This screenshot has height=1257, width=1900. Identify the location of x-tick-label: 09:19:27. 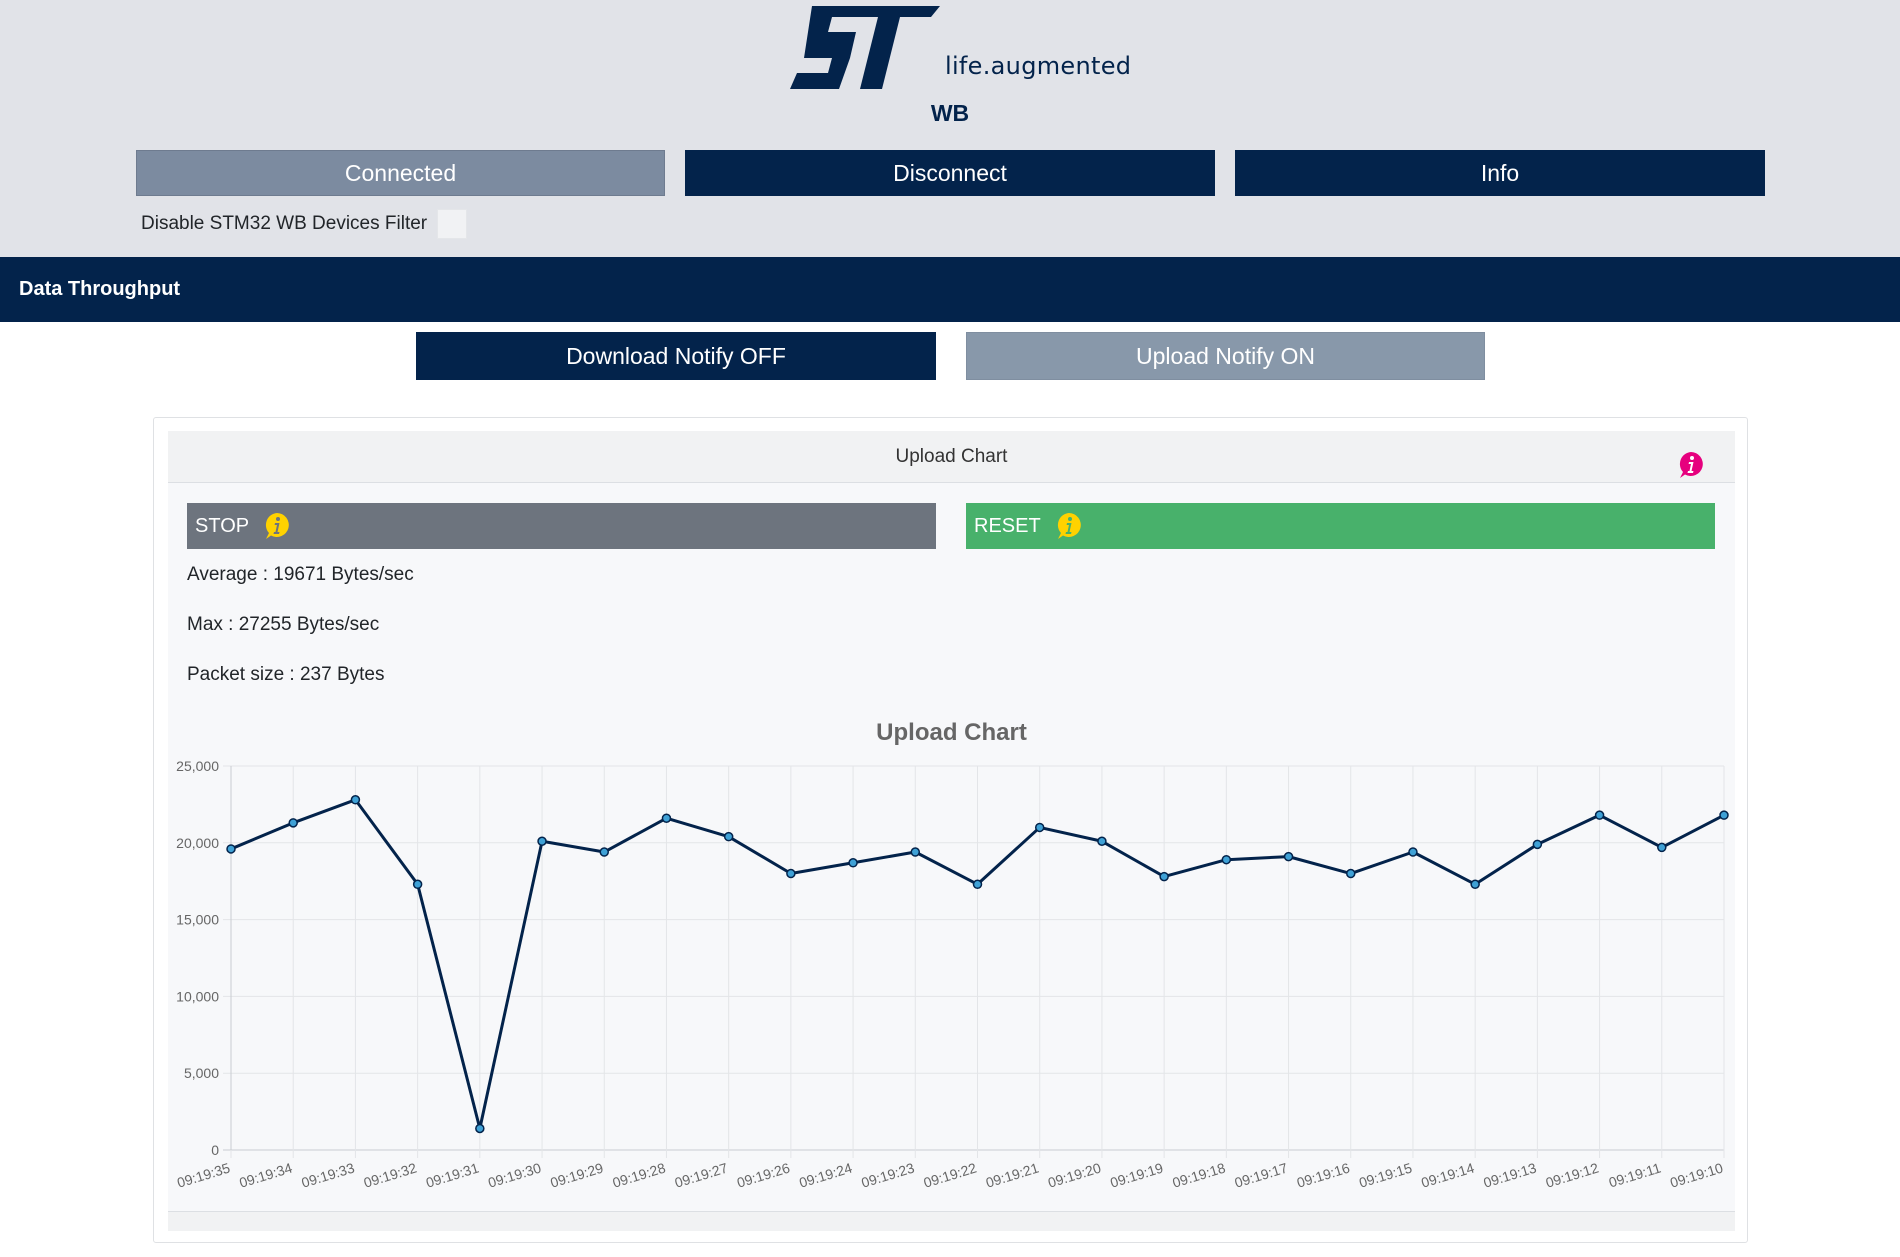
(701, 1175).